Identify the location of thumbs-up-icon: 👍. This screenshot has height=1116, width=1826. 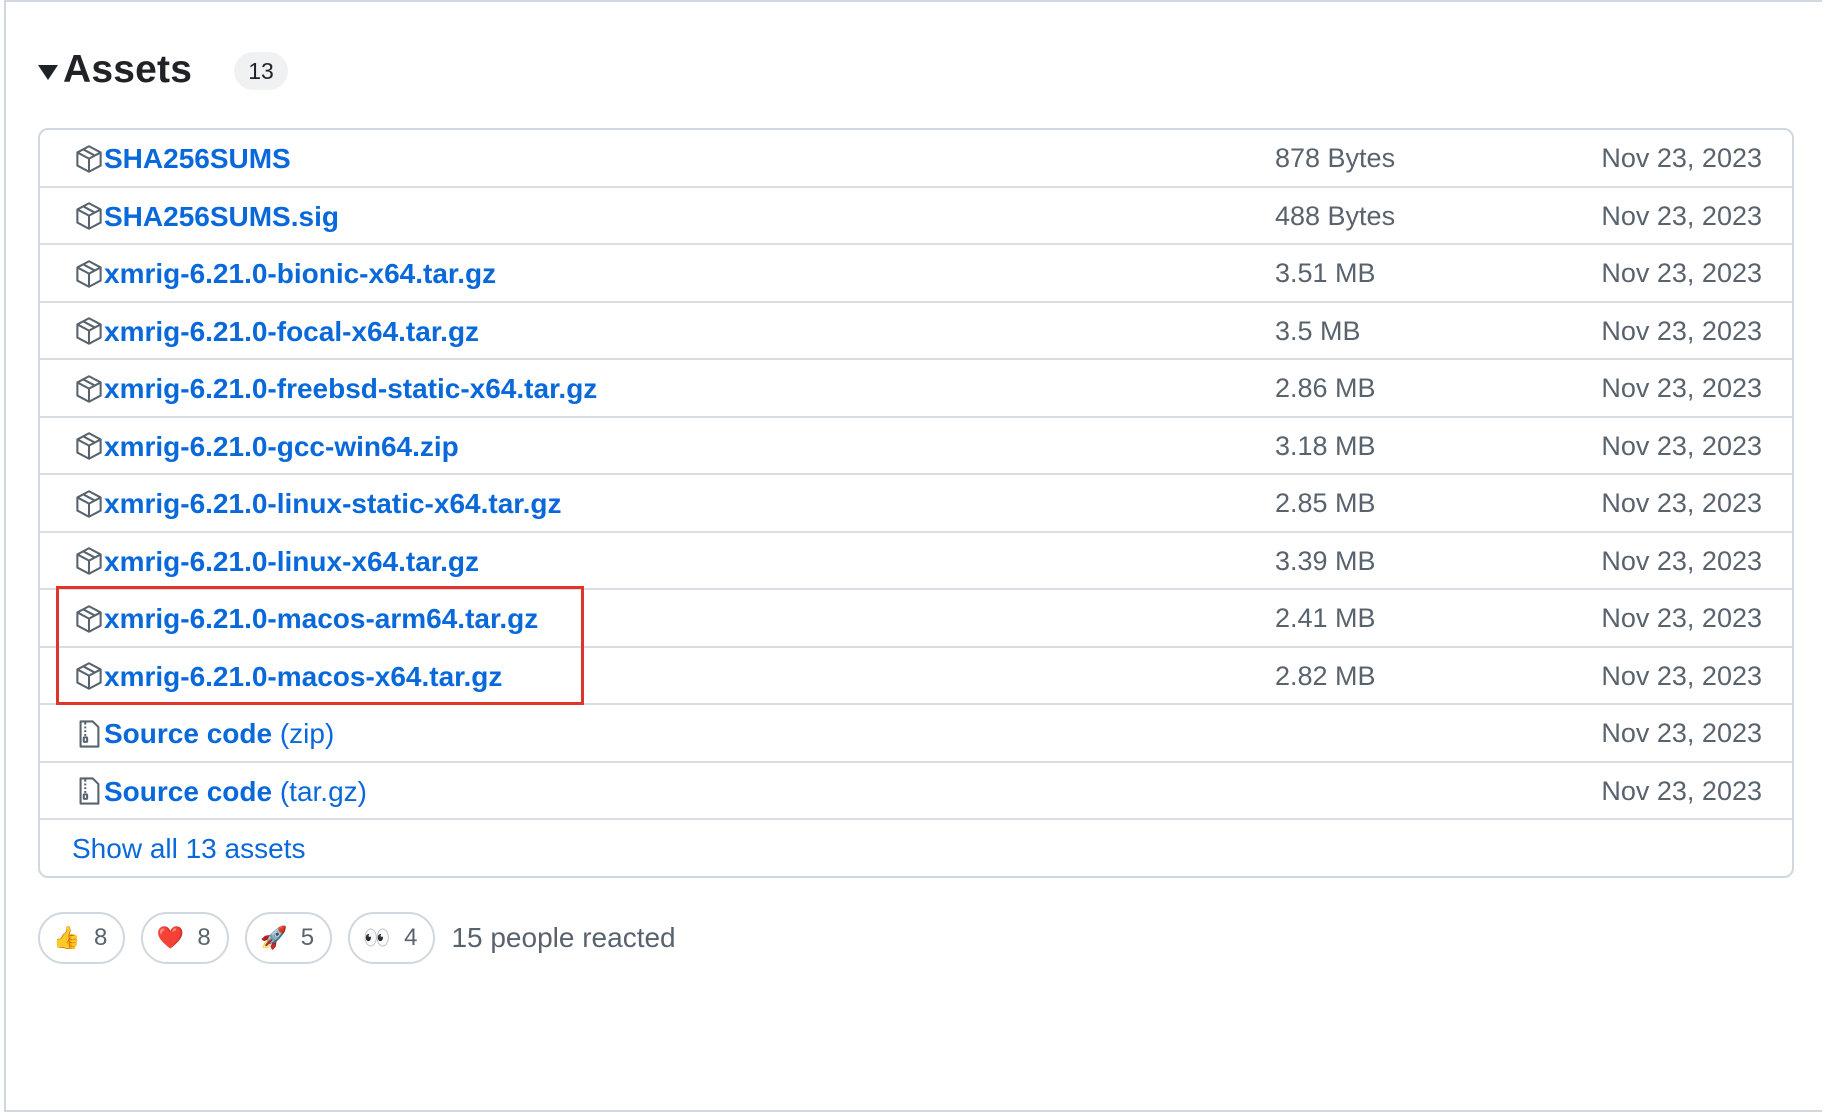
(67, 937).